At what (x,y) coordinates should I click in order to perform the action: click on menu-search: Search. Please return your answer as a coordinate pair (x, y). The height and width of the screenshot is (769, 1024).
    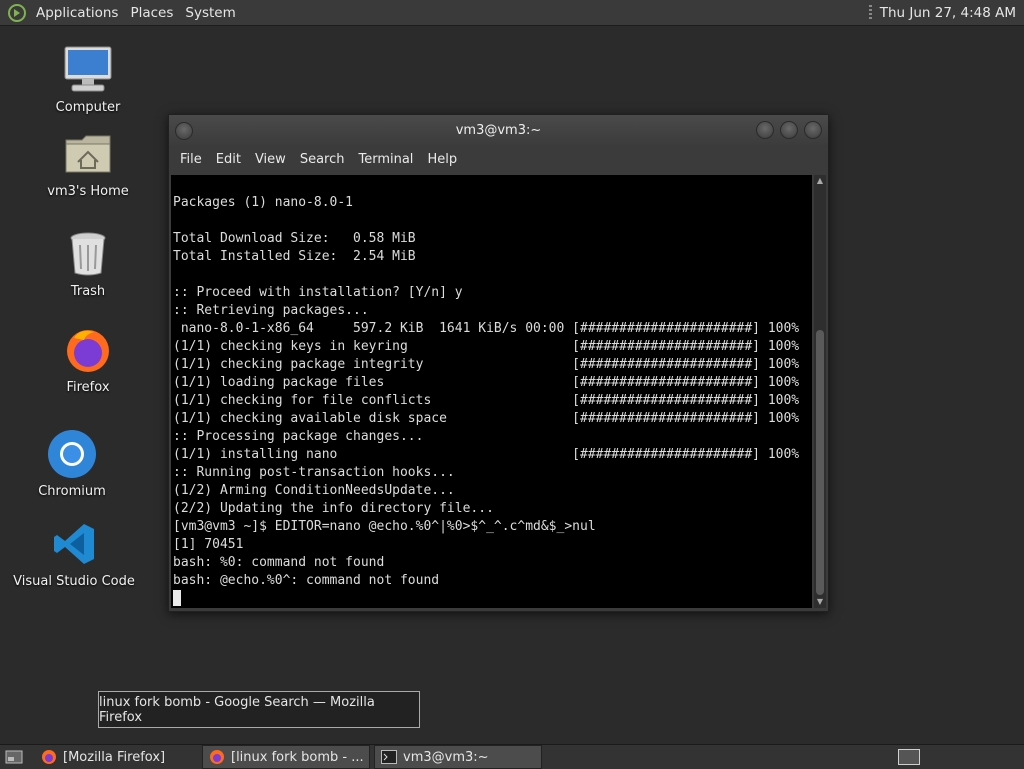
    Looking at the image, I should click on (322, 159).